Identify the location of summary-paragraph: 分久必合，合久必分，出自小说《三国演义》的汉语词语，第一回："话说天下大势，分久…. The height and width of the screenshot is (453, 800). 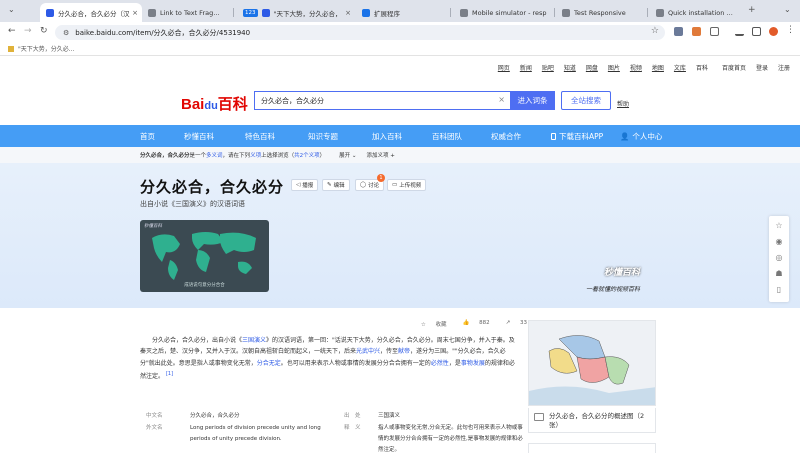
(327, 359).